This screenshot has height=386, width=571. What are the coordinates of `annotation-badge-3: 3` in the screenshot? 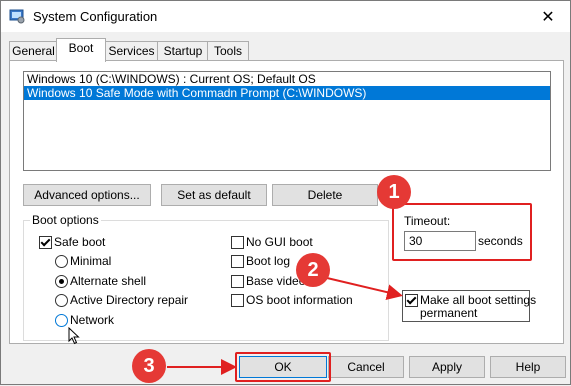 It's located at (149, 366).